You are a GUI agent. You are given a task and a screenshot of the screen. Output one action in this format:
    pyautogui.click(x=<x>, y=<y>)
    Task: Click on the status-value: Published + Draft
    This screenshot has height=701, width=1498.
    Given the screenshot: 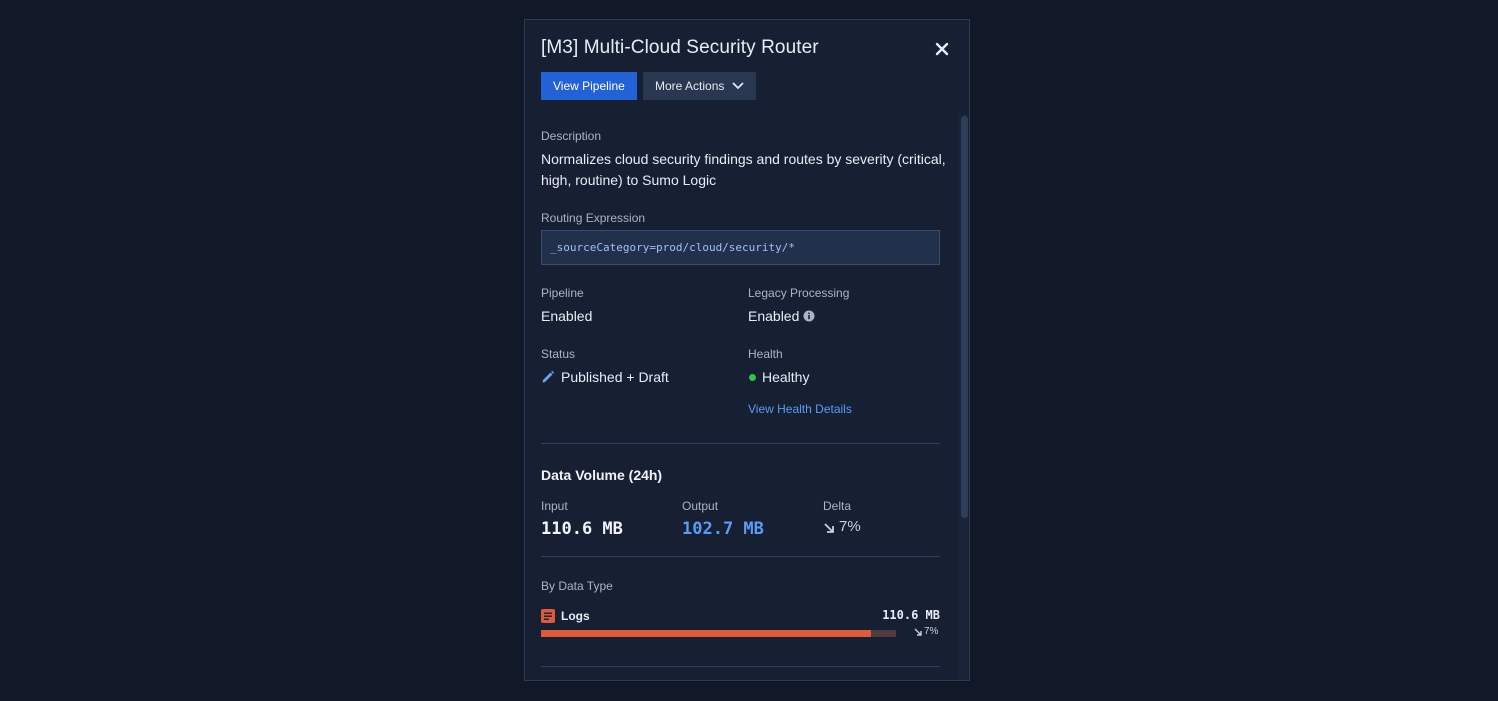 What is the action you would take?
    pyautogui.click(x=615, y=377)
    